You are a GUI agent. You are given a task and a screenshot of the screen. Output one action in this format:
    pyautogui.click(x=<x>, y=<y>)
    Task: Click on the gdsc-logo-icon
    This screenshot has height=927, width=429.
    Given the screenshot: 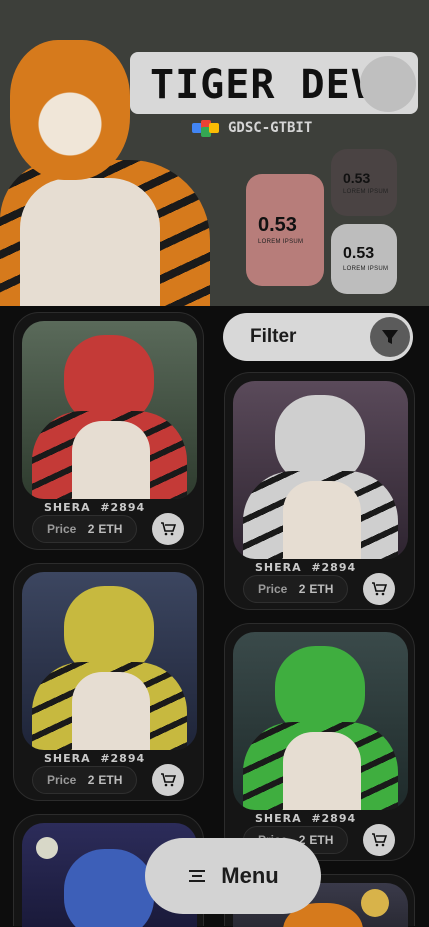 What is the action you would take?
    pyautogui.click(x=206, y=128)
    